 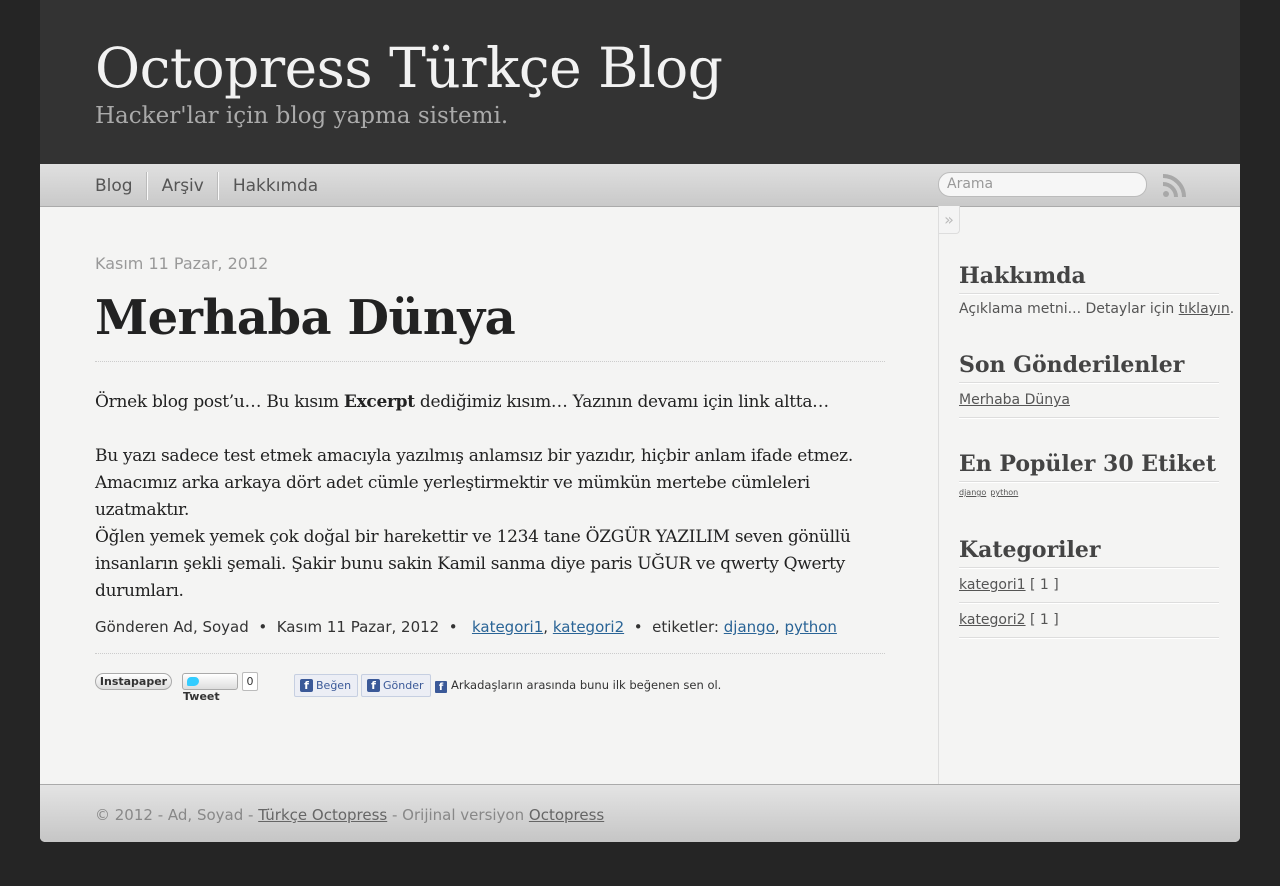 I want to click on footer-octopress-link: Octopress, so click(x=566, y=815).